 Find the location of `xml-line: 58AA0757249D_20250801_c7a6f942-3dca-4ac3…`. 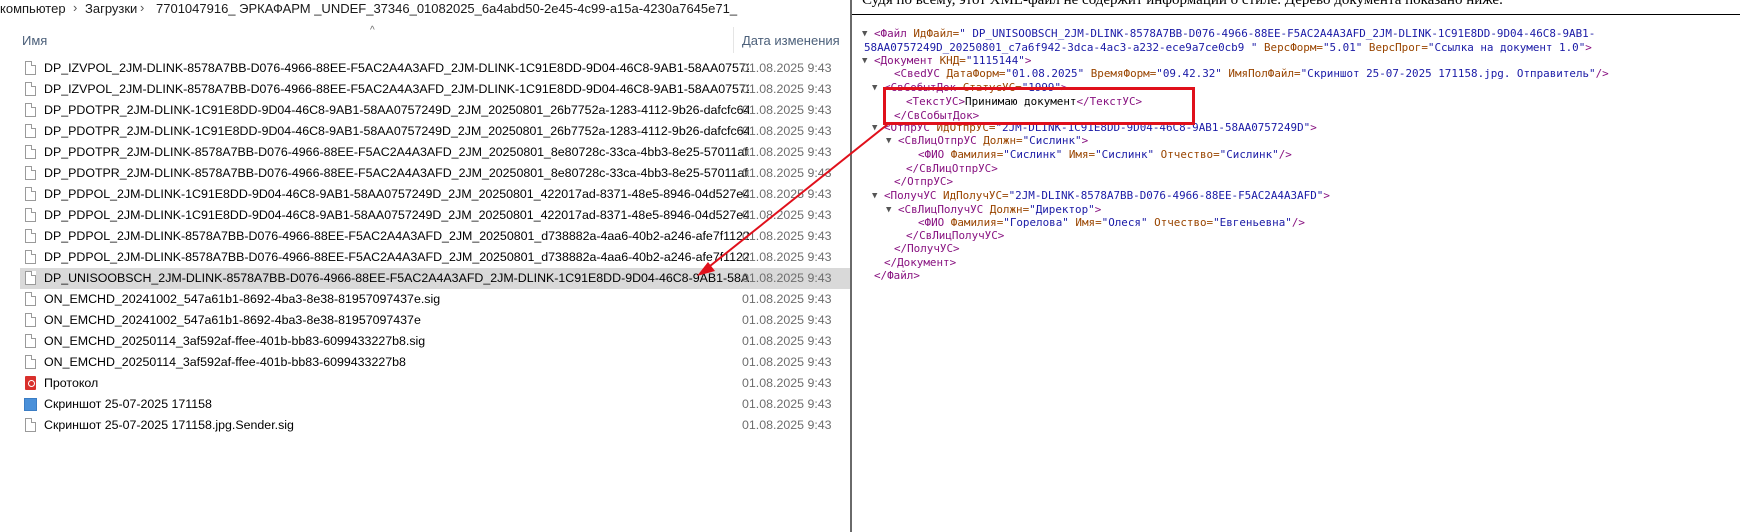

xml-line: 58AA0757249D_20250801_c7a6f942-3dca-4ac3… is located at coordinates (1228, 48).